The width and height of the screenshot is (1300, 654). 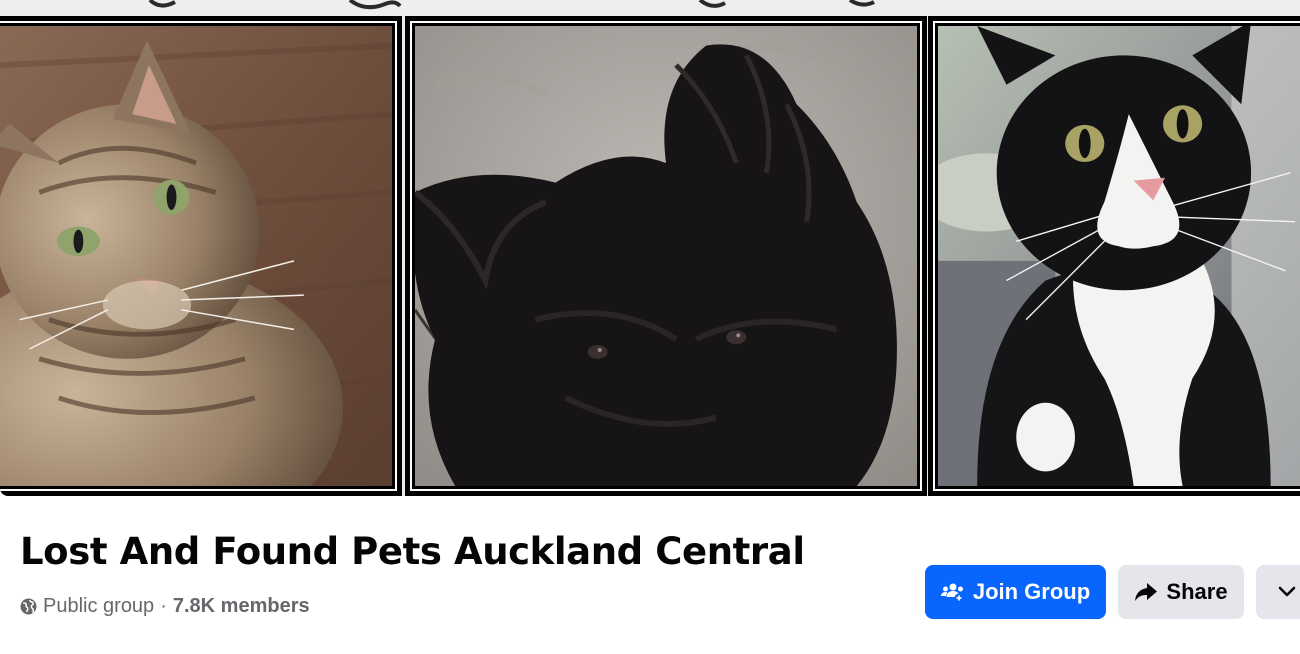 I want to click on group-meta: Public group · 7.8K members, so click(x=165, y=606).